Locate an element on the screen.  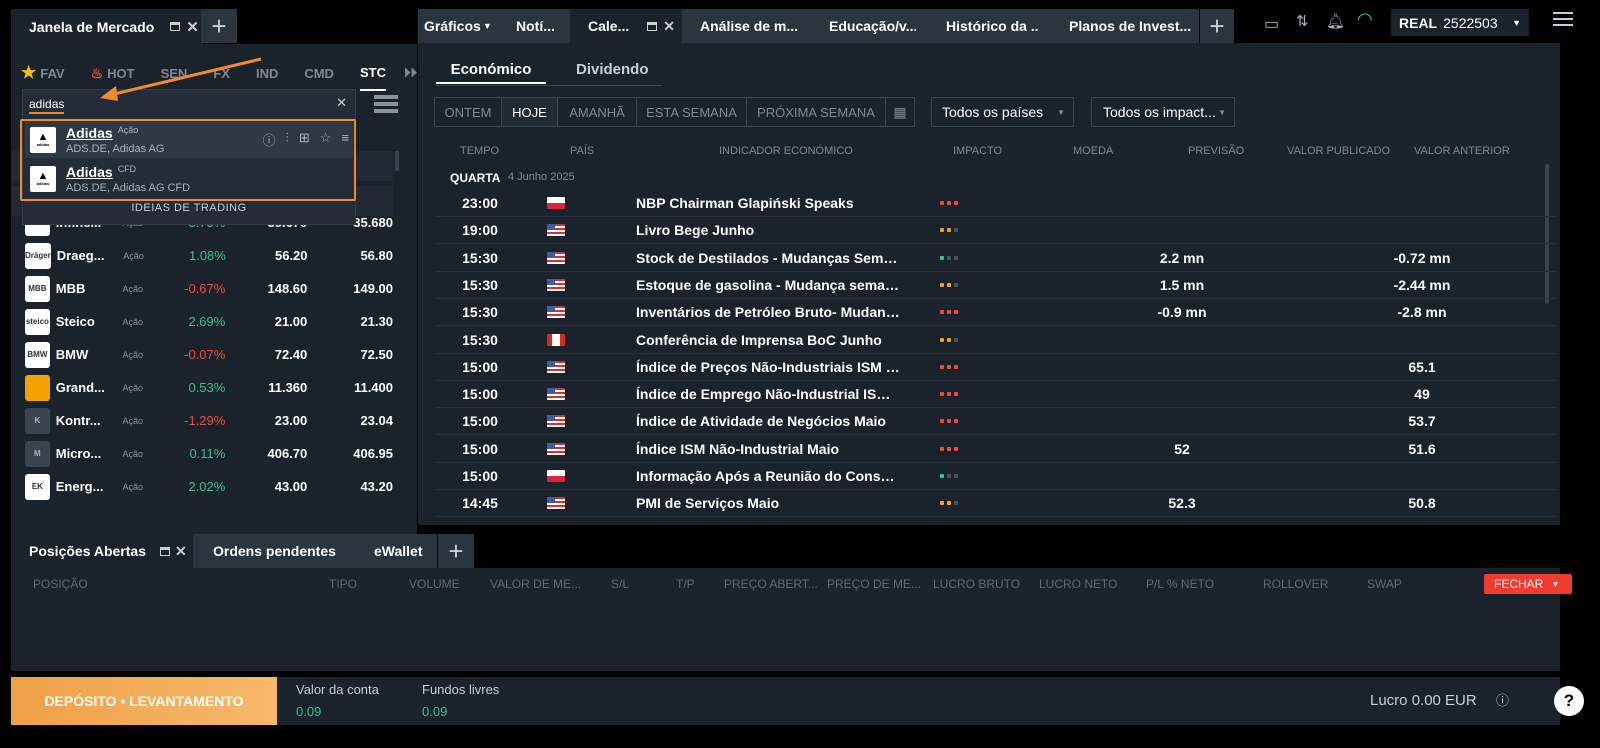
calendar-icon: ▦ is located at coordinates (900, 112).